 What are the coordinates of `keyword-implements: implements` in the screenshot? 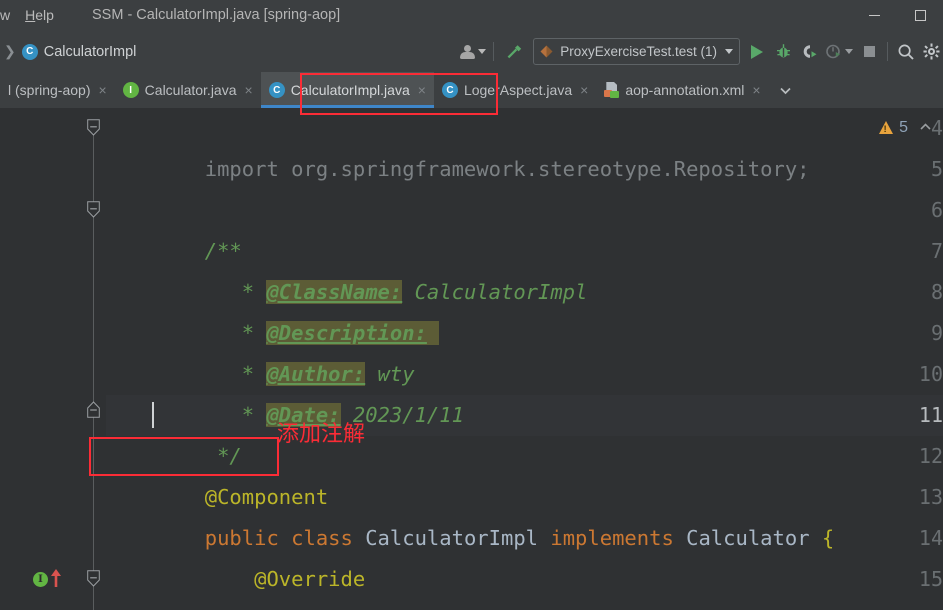 It's located at (612, 538).